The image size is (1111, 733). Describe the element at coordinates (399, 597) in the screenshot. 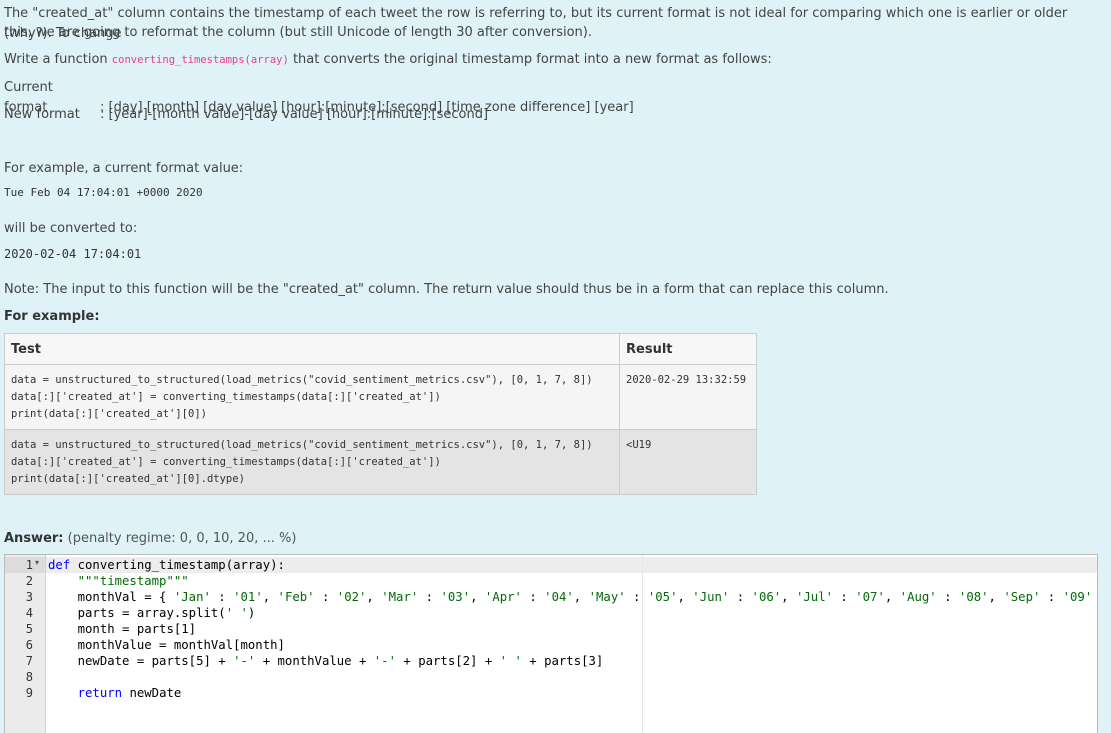

I see `month-key: 'Mar'` at that location.